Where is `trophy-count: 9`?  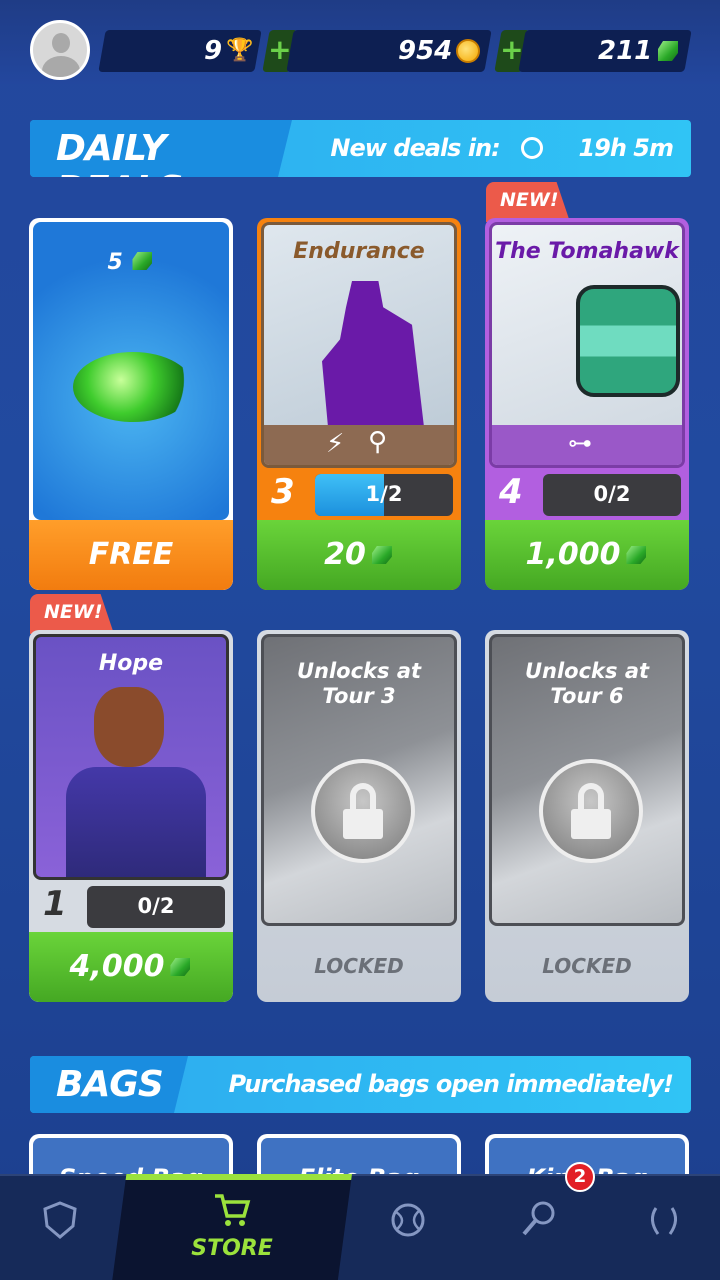
trophy-count: 9 is located at coordinates (212, 51).